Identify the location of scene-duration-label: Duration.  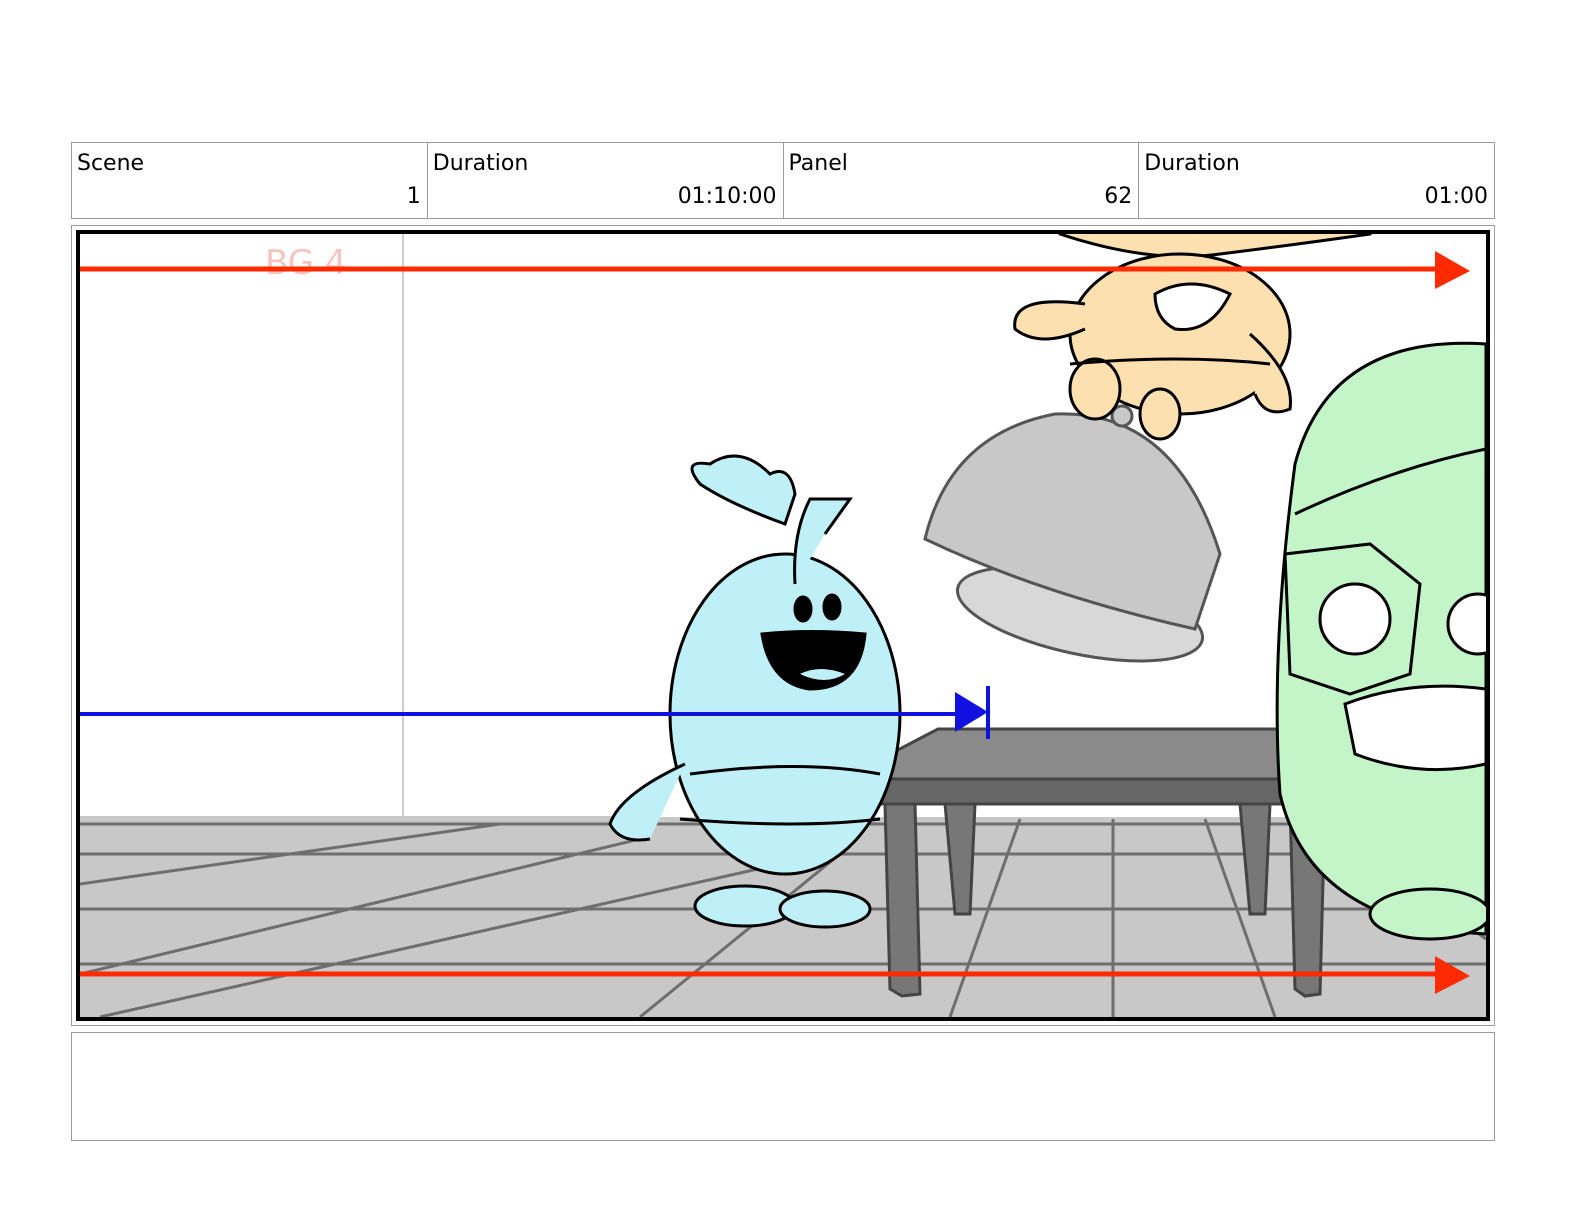
(480, 163).